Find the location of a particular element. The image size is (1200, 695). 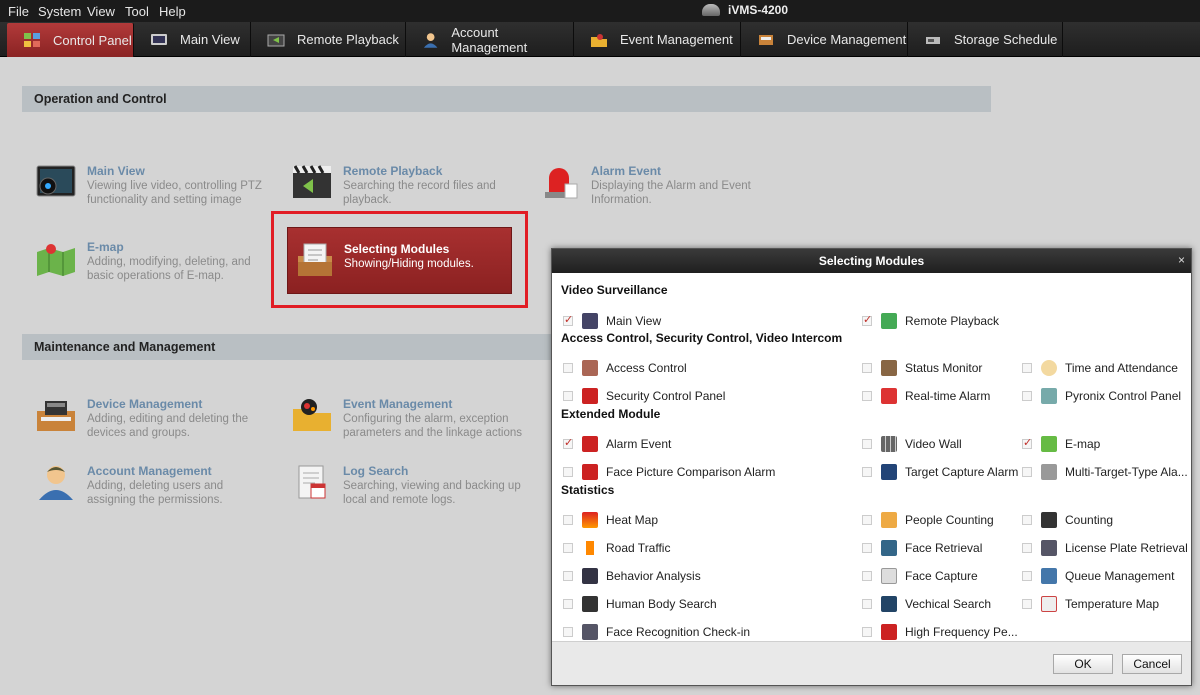

tab-remote-playback: Remote Playback is located at coordinates (328, 39).